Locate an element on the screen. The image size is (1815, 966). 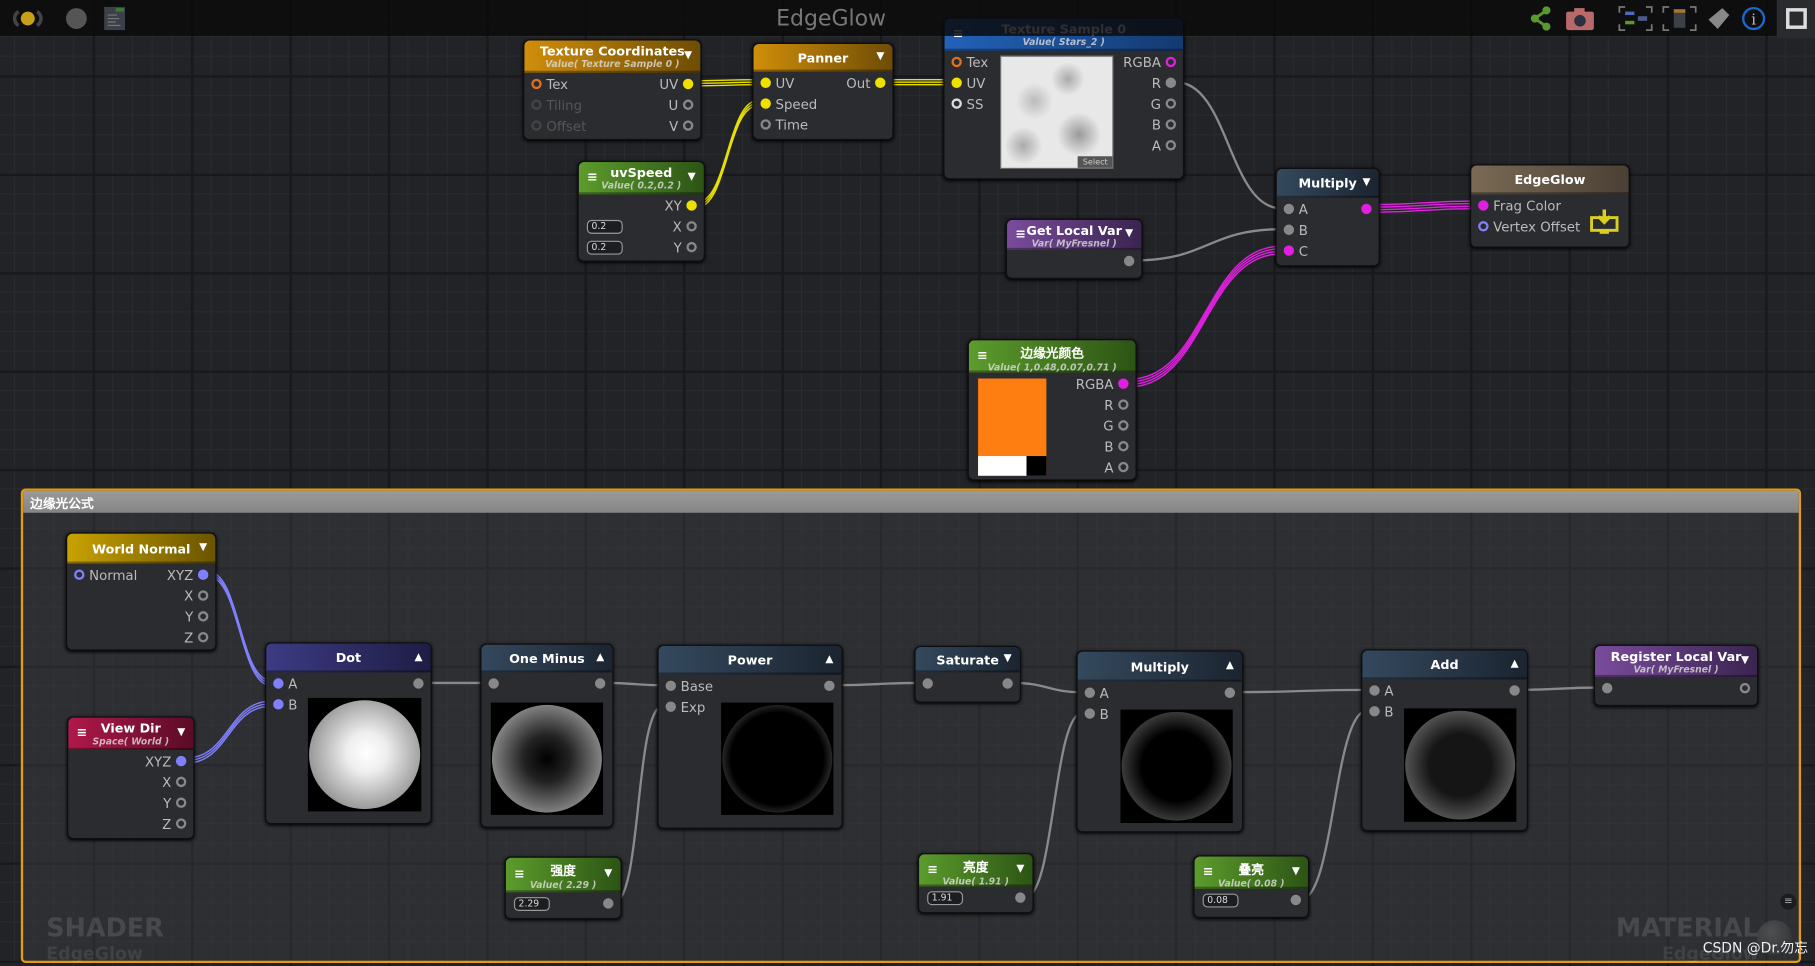
node-header: View Dir Space( World ) ≡ ▼ is located at coordinates (131, 734).